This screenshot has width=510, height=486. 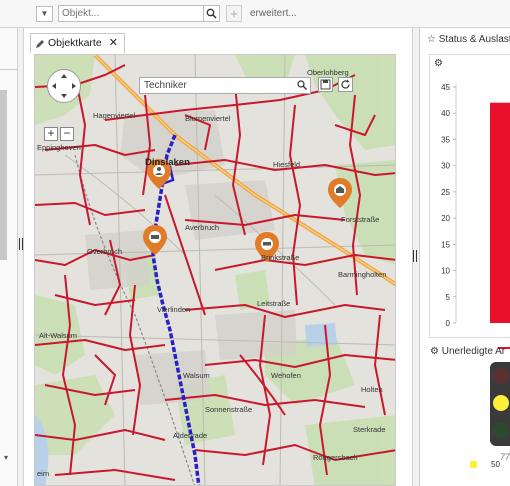 What do you see at coordinates (360, 219) in the screenshot?
I see `place-forststrasse: Forststraße` at bounding box center [360, 219].